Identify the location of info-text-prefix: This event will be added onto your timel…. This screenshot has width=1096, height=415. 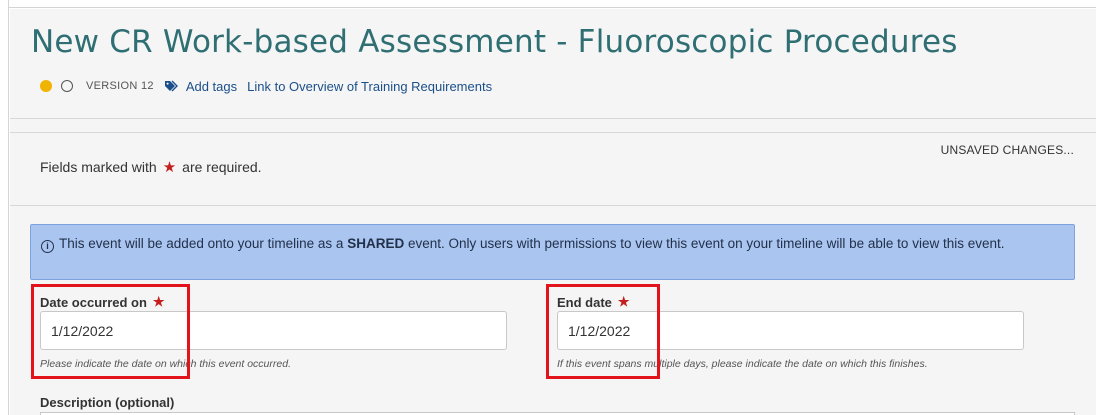
(201, 243).